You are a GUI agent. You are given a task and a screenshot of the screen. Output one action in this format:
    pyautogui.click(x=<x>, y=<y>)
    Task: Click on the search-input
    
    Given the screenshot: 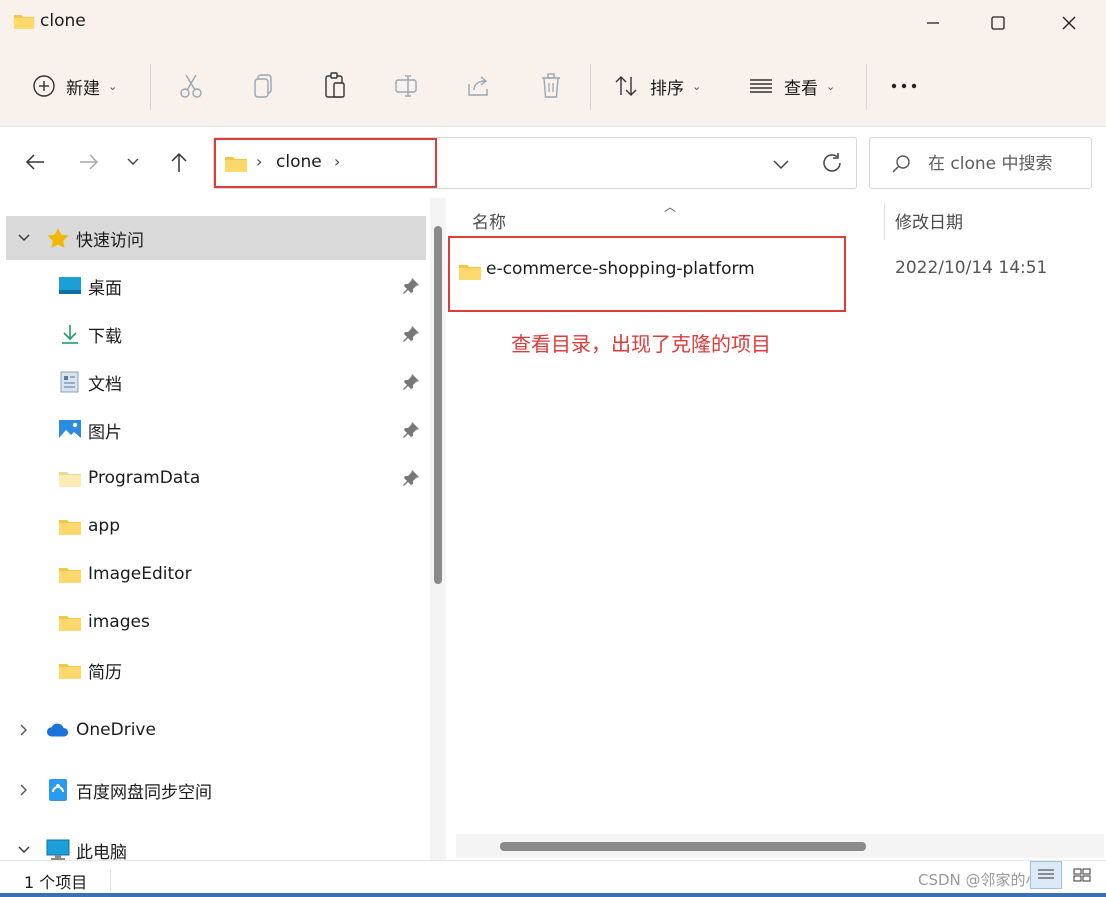 What is the action you would take?
    pyautogui.click(x=1008, y=164)
    